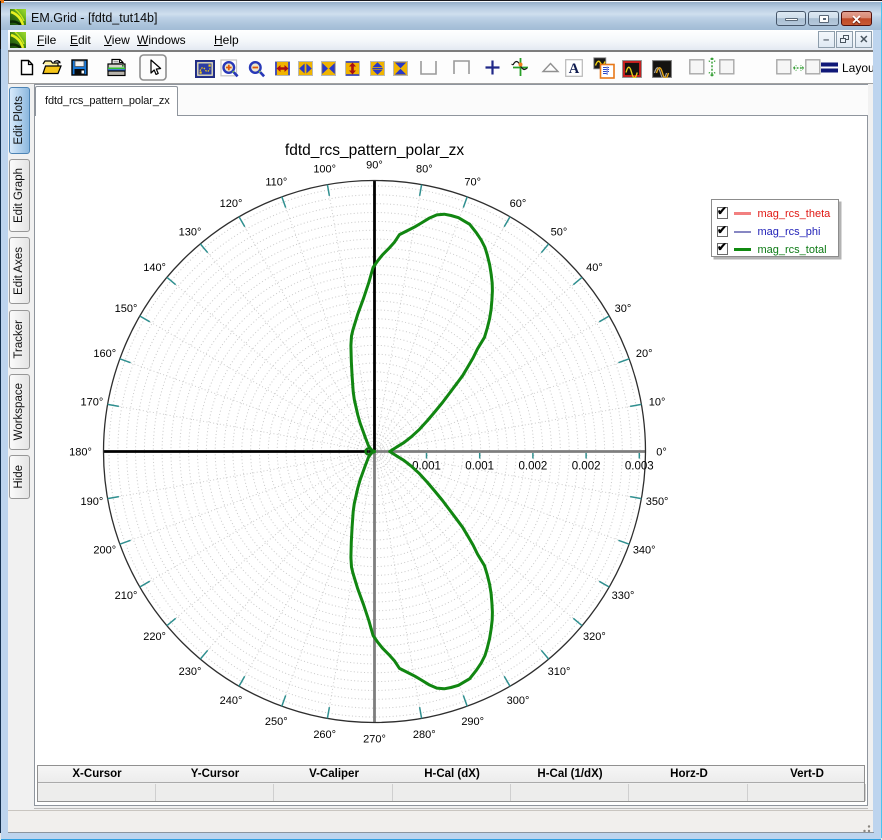  I want to click on svg-text: 180°, so click(80, 452).